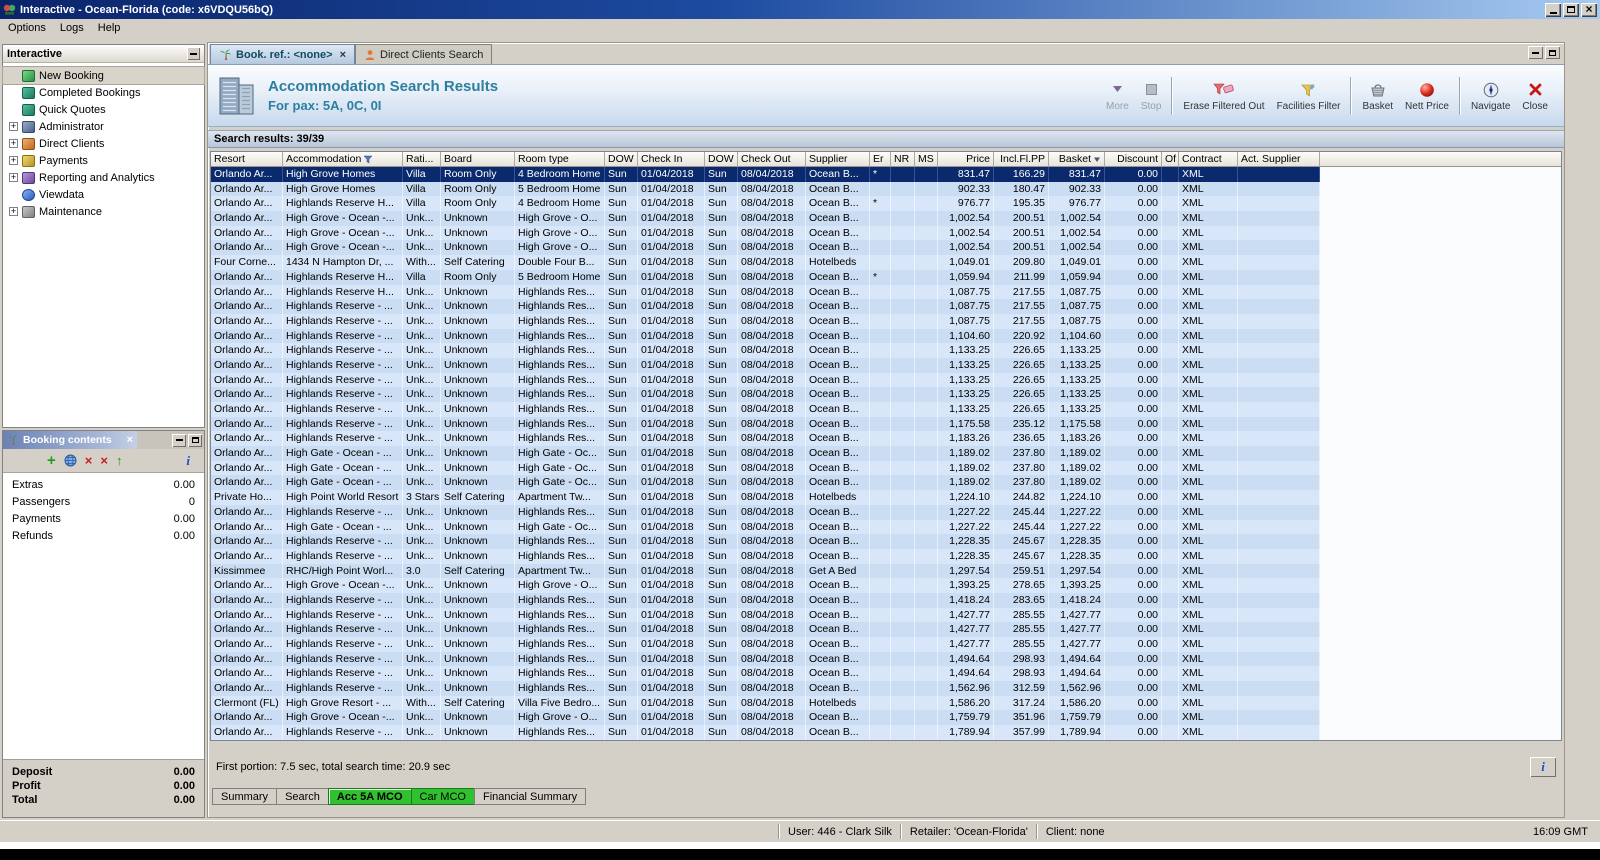 This screenshot has height=860, width=1600. Describe the element at coordinates (130, 440) in the screenshot. I see `booking-contents-close-icon: ×` at that location.